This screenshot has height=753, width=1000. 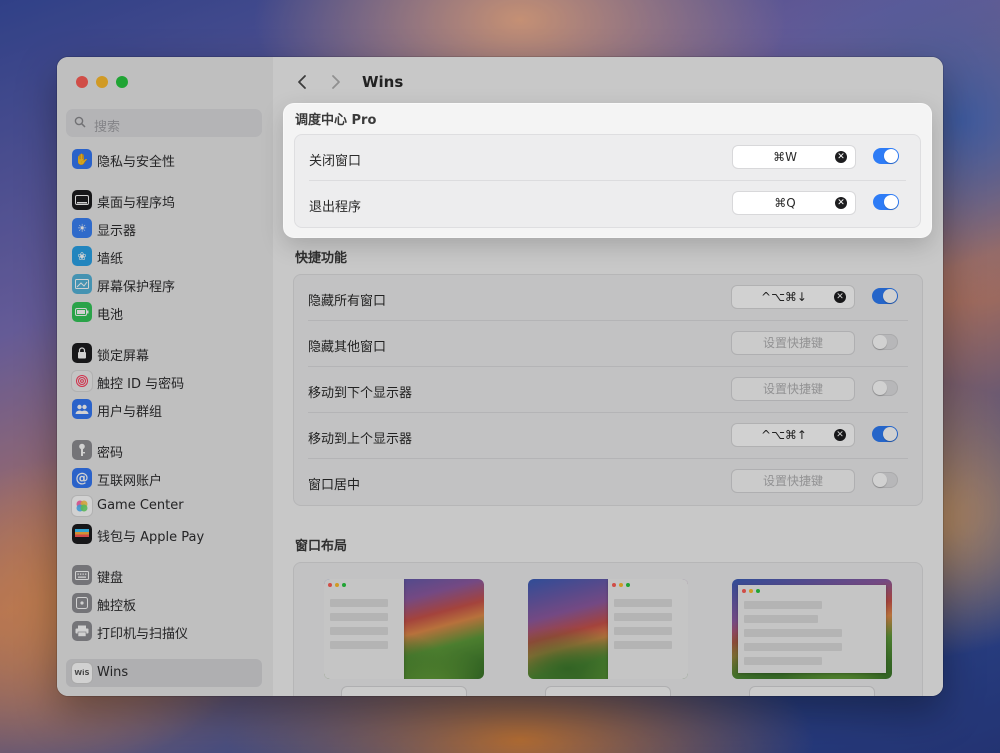 I want to click on sidebar-item-label: 键盘, so click(x=110, y=578).